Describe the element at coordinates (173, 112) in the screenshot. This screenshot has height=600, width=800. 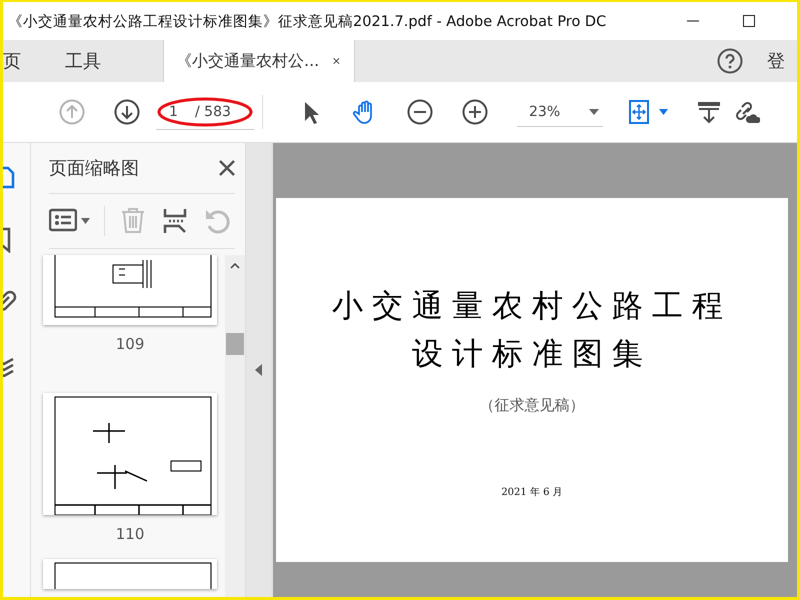
I see `page-number-field: 1` at that location.